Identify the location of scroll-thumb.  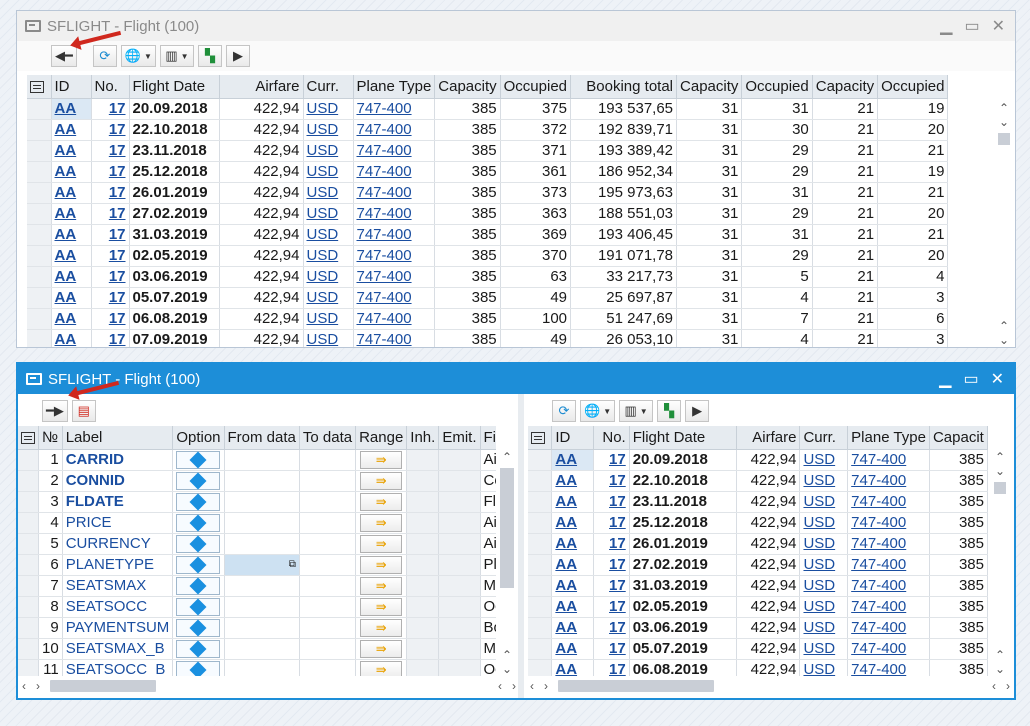
(636, 686).